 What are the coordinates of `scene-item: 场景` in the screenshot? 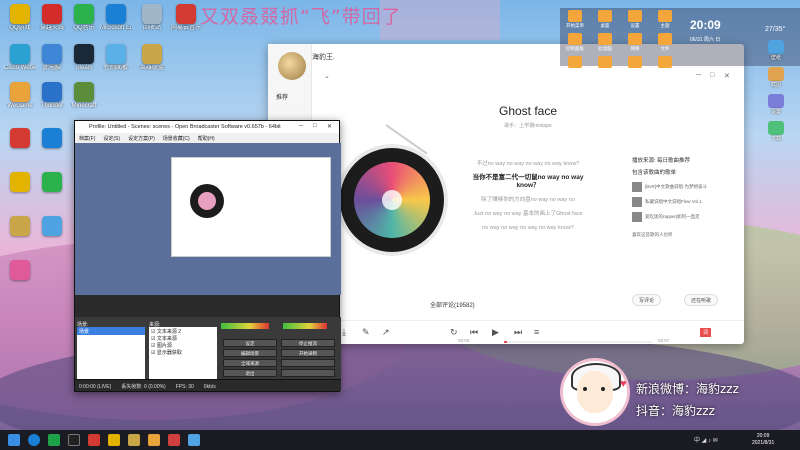 It's located at (111, 331).